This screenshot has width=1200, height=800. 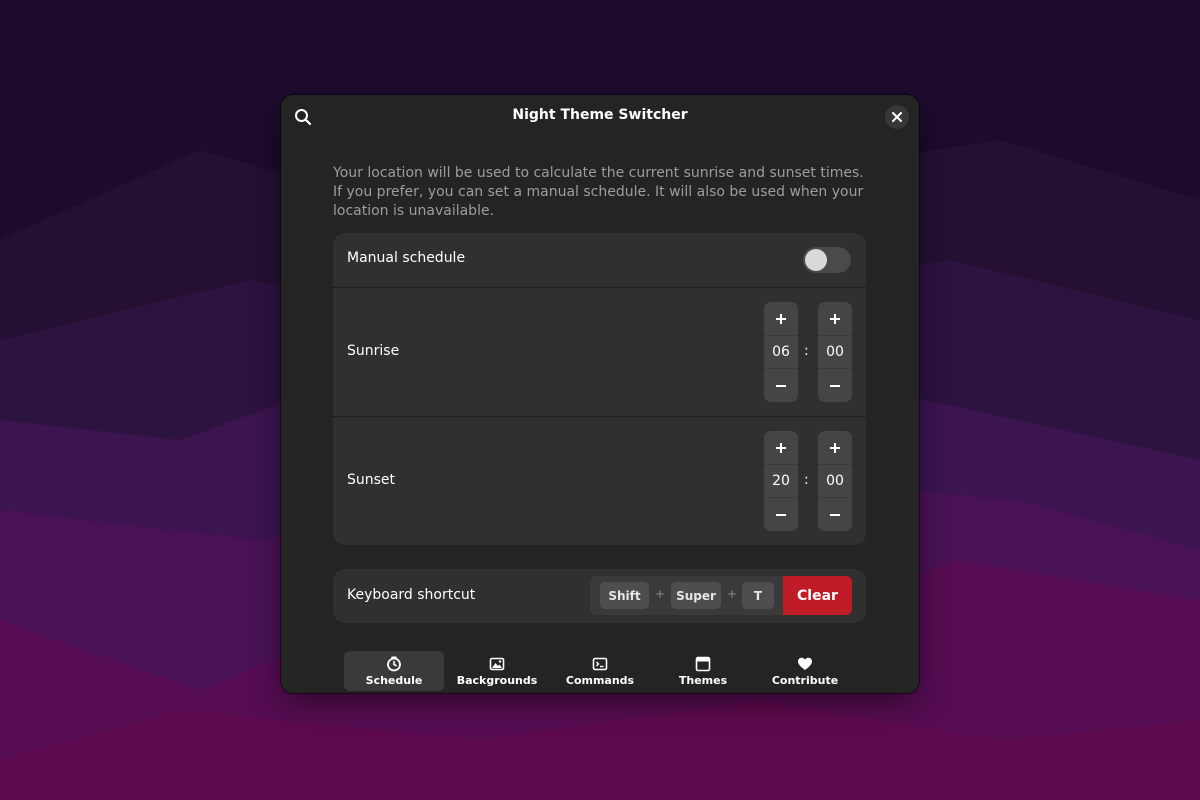 I want to click on tab-label: Themes, so click(x=703, y=680).